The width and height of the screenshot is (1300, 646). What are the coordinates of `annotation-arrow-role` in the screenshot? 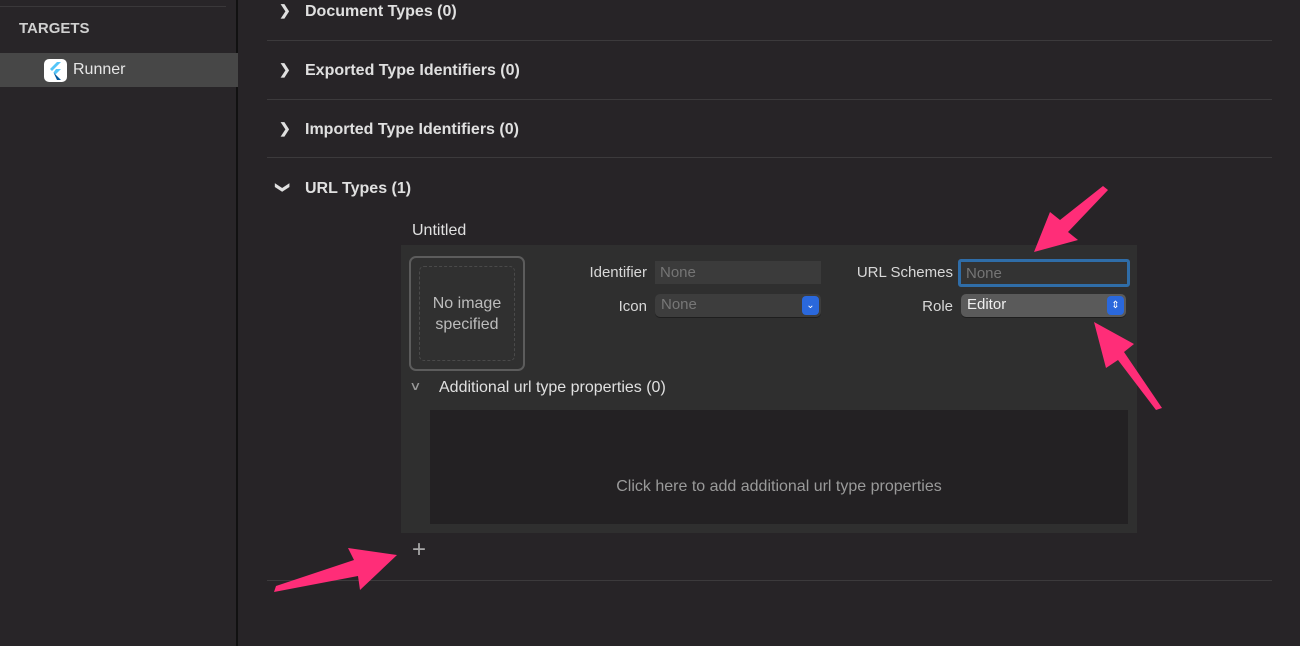 It's located at (1128, 366).